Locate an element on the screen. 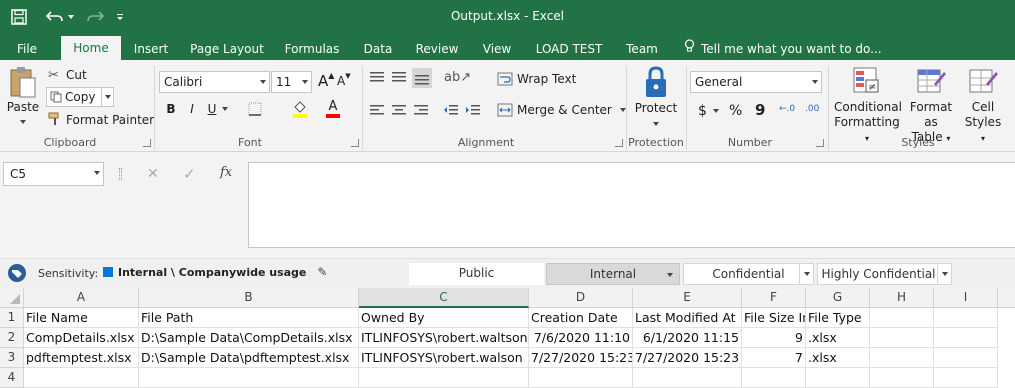  row-header-4: 4 is located at coordinates (12, 378).